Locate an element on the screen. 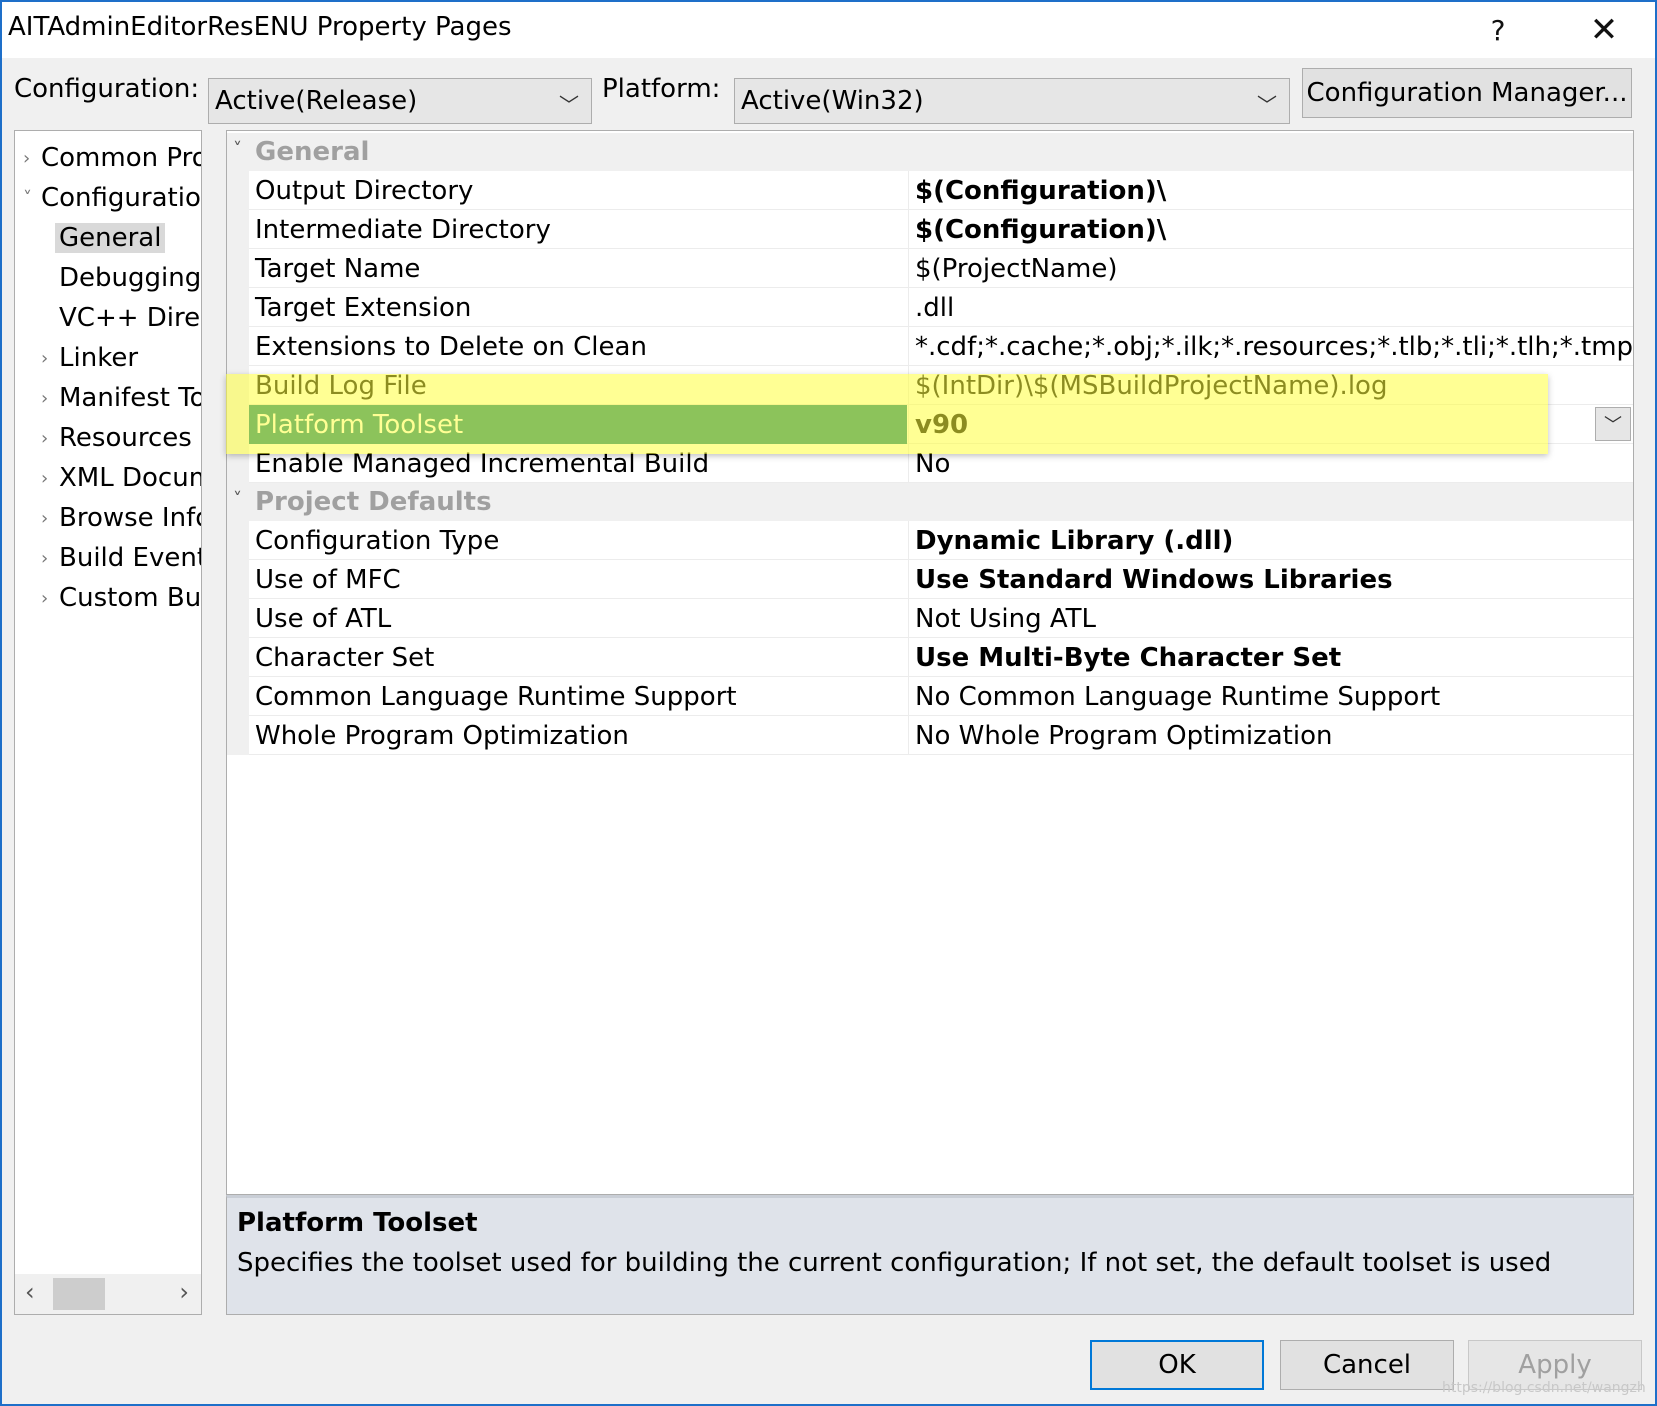  configuration-dropdown: Active(Release) ﹀ is located at coordinates (400, 101).